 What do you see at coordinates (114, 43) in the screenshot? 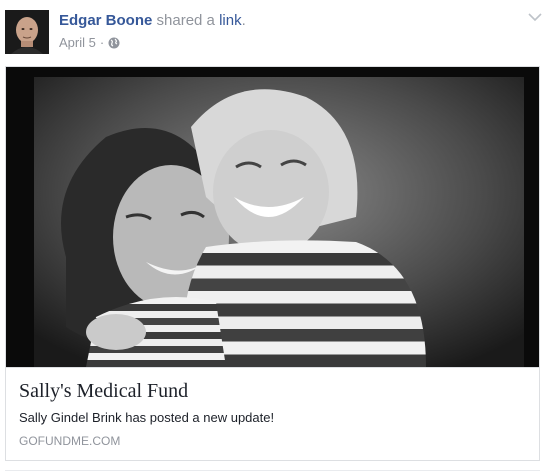
I see `globe-icon` at bounding box center [114, 43].